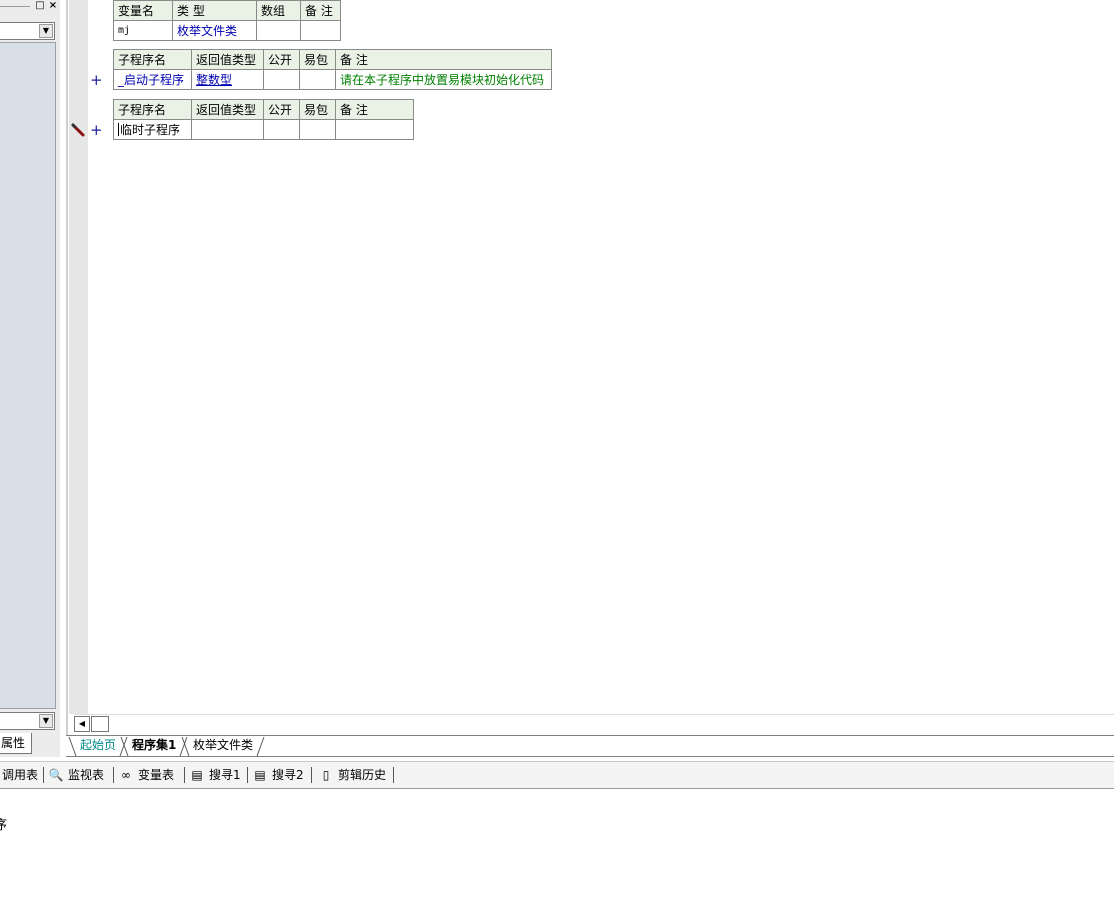 The height and width of the screenshot is (915, 1114). I want to click on horizontal-scrollbar: ◀, so click(594, 723).